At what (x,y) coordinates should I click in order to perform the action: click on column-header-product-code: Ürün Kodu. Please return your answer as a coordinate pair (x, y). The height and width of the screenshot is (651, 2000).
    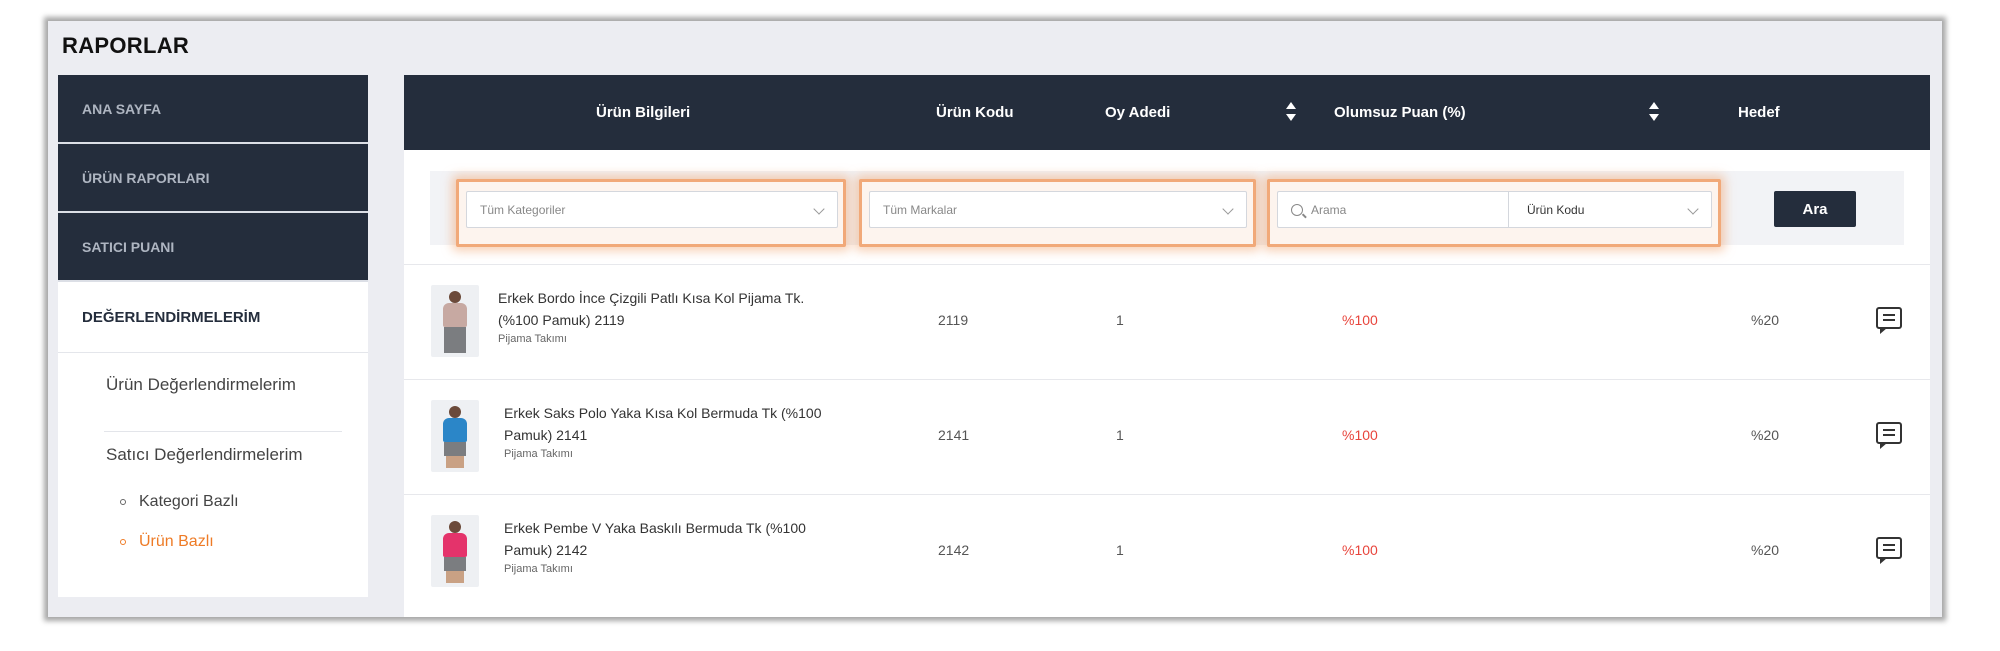
    Looking at the image, I should click on (975, 112).